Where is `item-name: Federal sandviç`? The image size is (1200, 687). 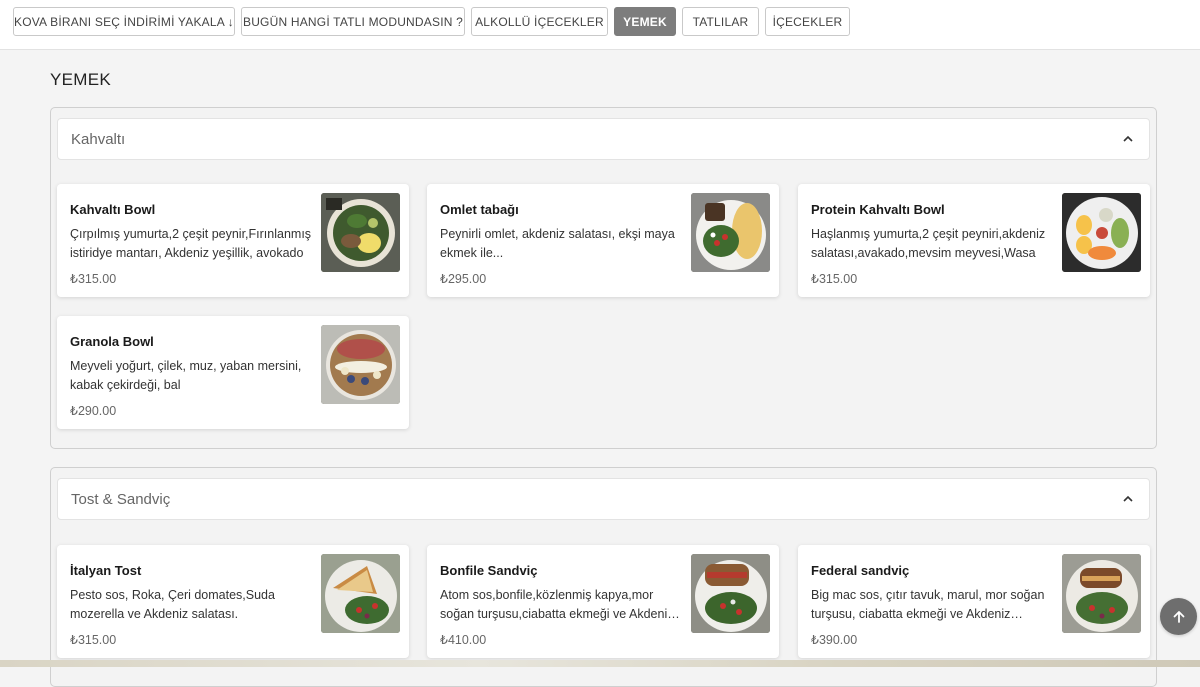
item-name: Federal sandviç is located at coordinates (860, 570).